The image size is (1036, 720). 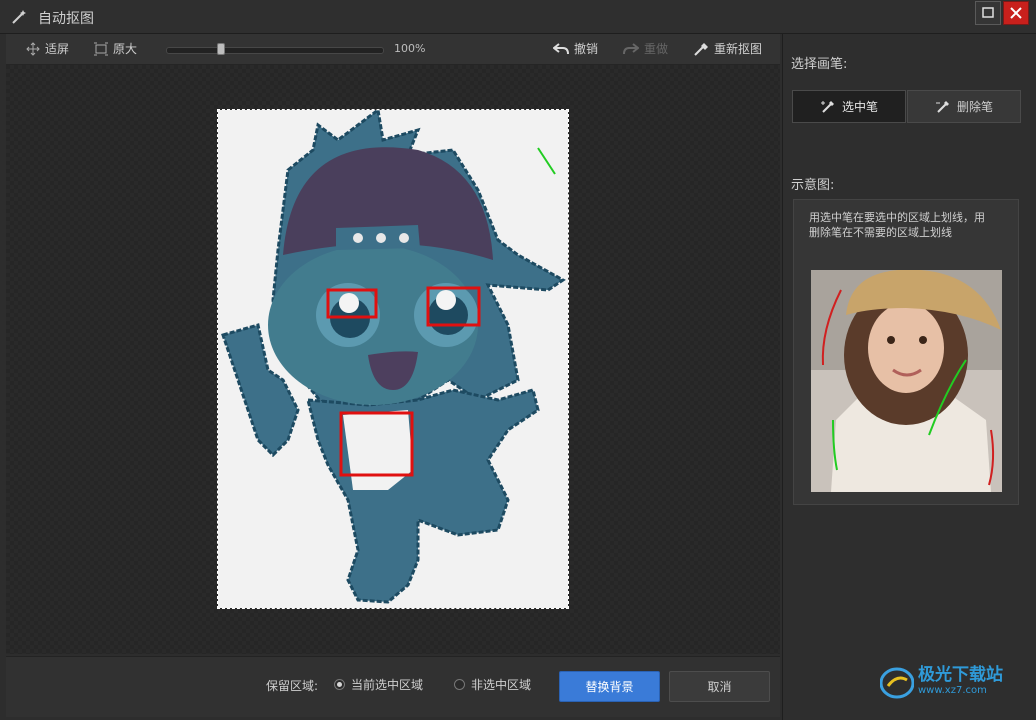 What do you see at coordinates (859, 107) in the screenshot?
I see `select-pen-label: 选中笔` at bounding box center [859, 107].